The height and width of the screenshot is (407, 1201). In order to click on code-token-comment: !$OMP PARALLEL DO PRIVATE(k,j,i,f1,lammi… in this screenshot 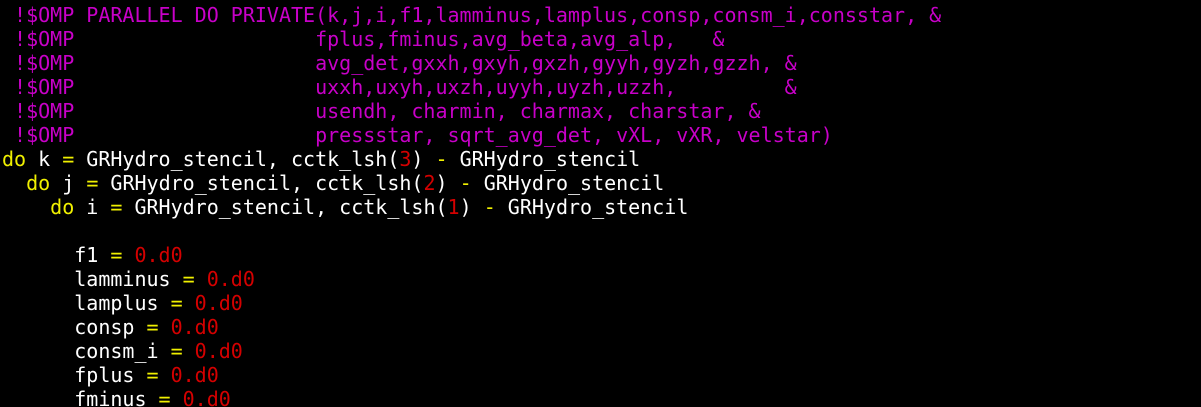, I will do `click(472, 15)`.